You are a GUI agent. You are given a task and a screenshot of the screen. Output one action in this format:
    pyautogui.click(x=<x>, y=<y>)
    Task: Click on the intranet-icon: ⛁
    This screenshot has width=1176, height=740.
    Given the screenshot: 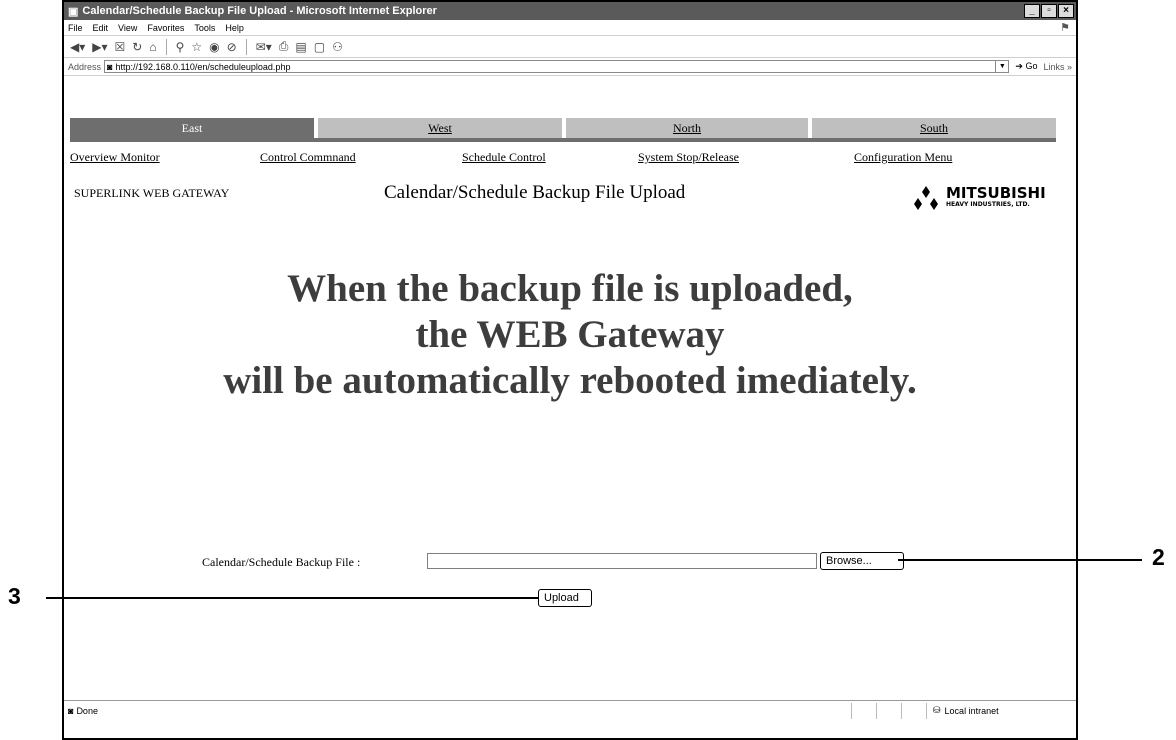 What is the action you would take?
    pyautogui.click(x=937, y=710)
    